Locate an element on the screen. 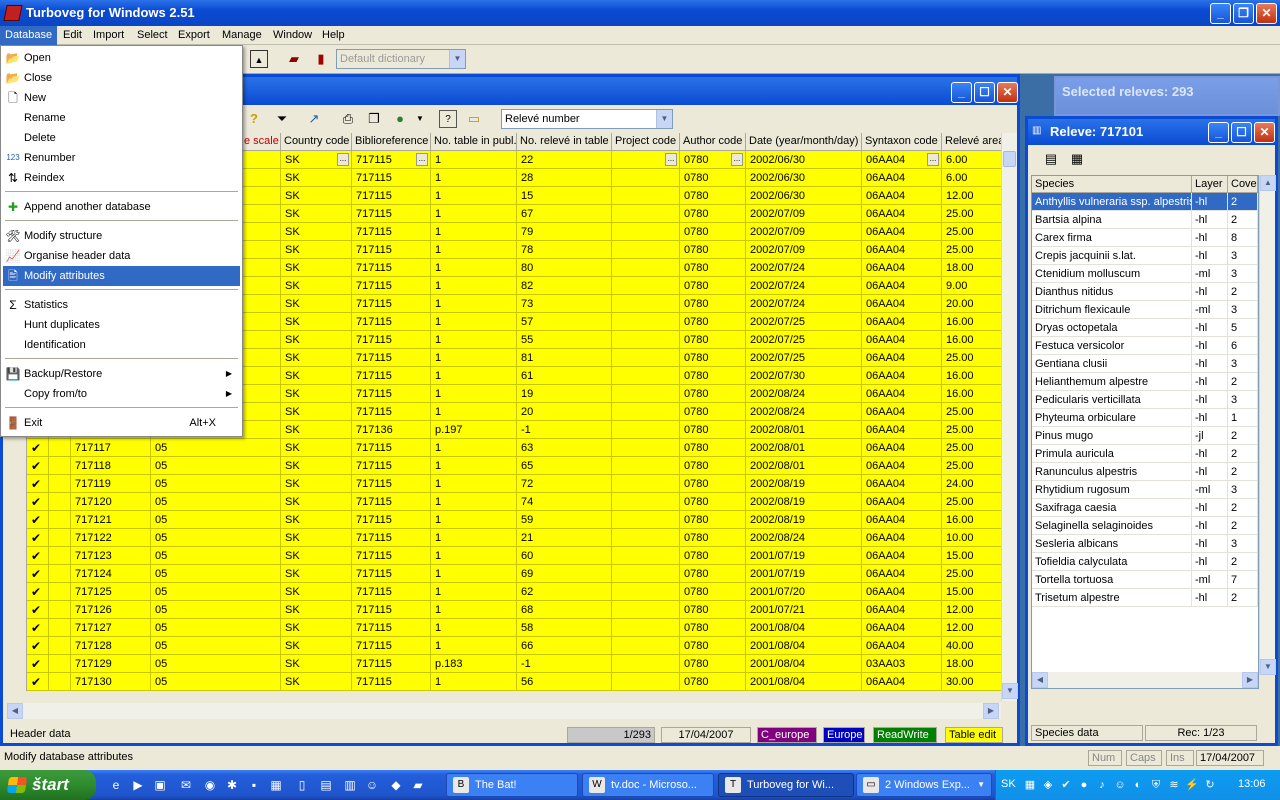 Image resolution: width=1280 pixels, height=800 pixels. cell-releve-in-table: 57 is located at coordinates (564, 322).